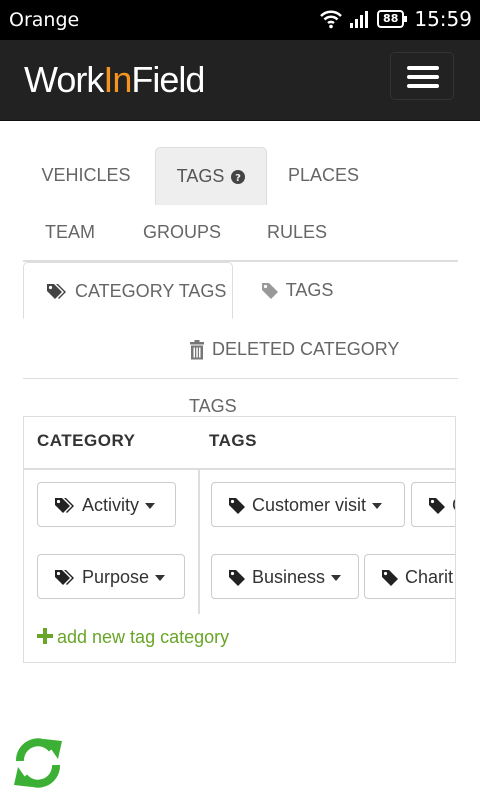 This screenshot has width=480, height=800. I want to click on tag-dropdown-charity: Charit, so click(409, 576).